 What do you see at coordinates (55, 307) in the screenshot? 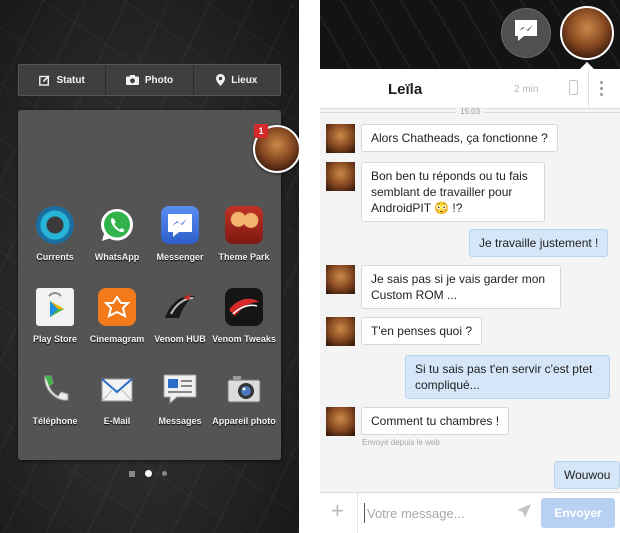
I see `play-store-icon` at bounding box center [55, 307].